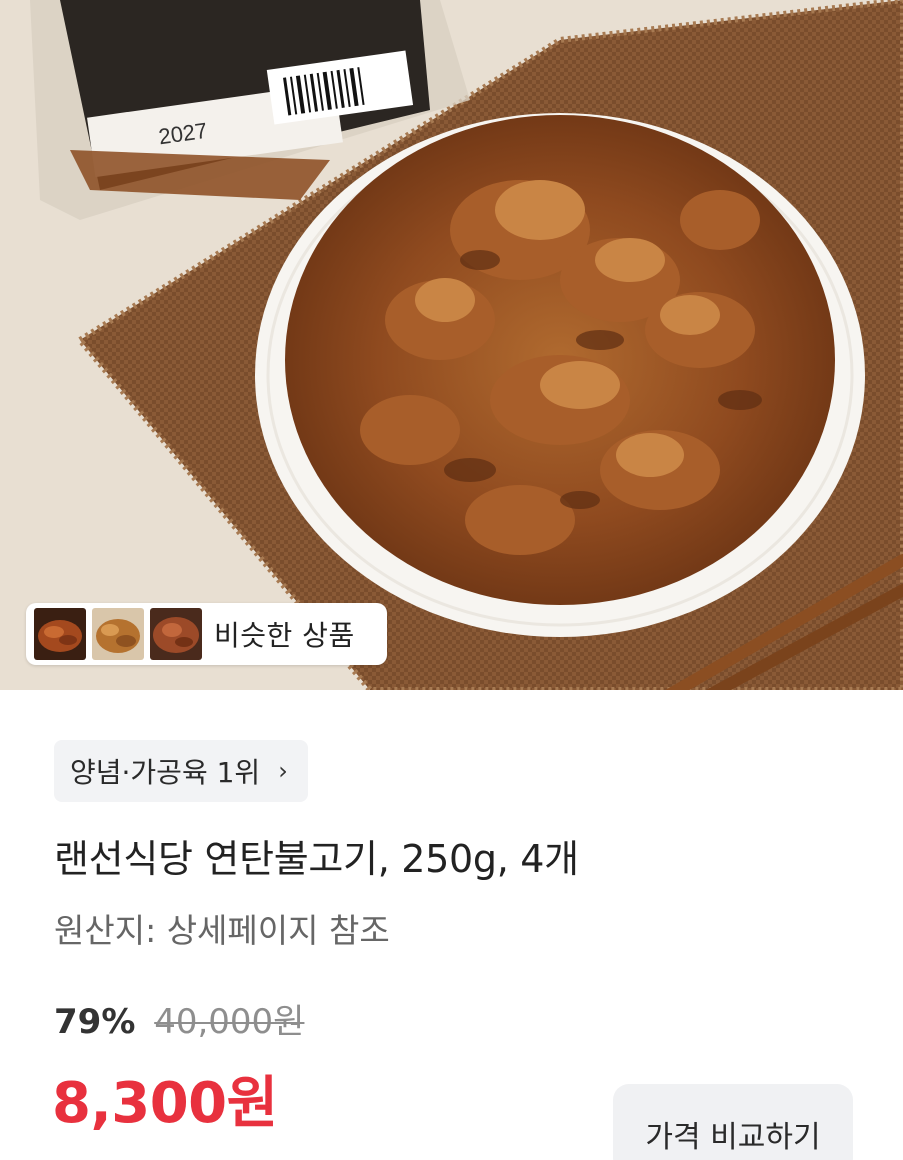 The height and width of the screenshot is (1160, 903). Describe the element at coordinates (229, 1022) in the screenshot. I see `original-price: 40,000원` at that location.